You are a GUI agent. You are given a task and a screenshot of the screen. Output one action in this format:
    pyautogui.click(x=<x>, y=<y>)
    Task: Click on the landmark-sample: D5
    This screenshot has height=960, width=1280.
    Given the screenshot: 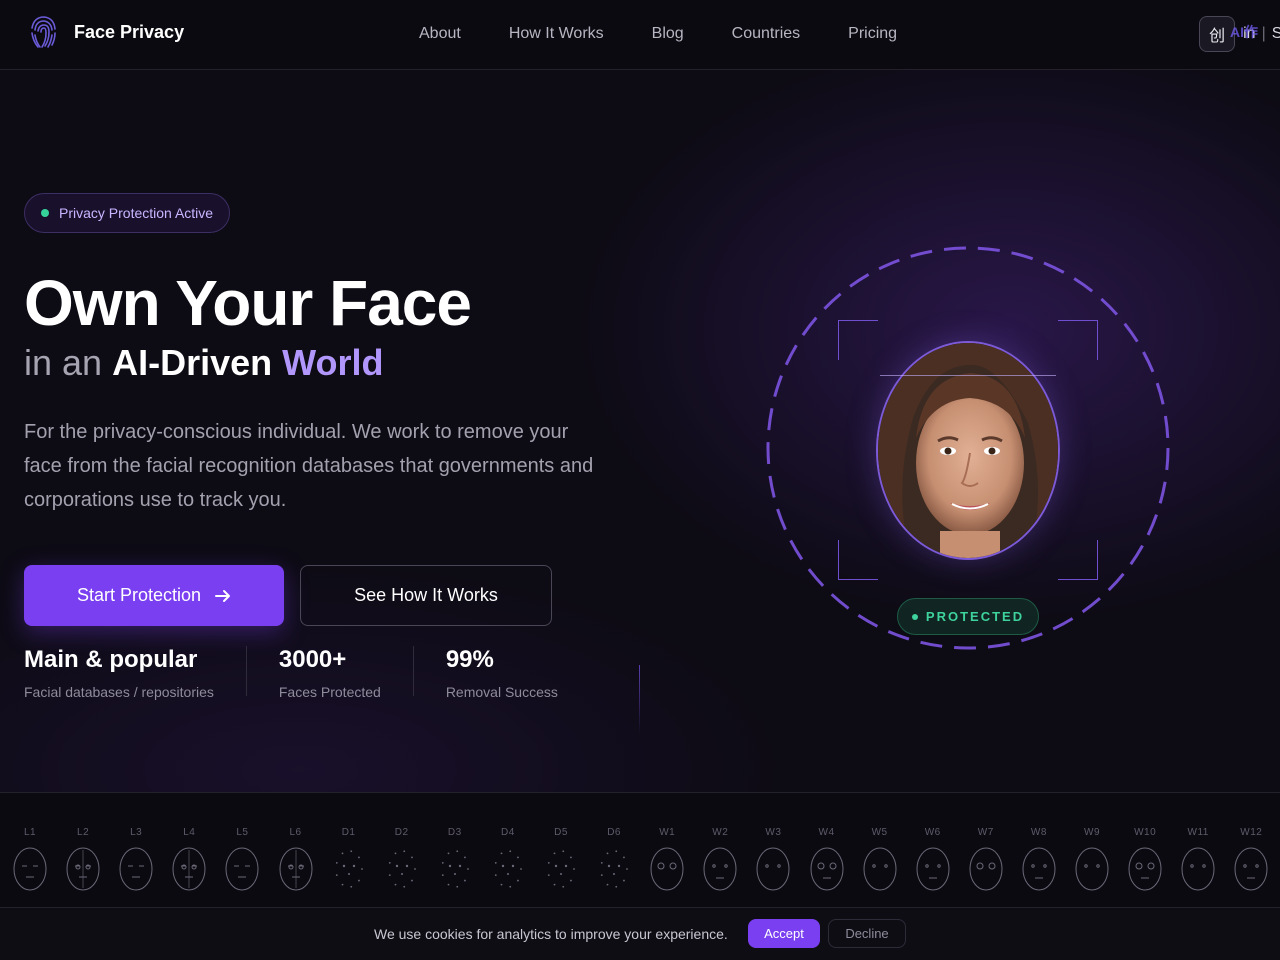 What is the action you would take?
    pyautogui.click(x=561, y=859)
    